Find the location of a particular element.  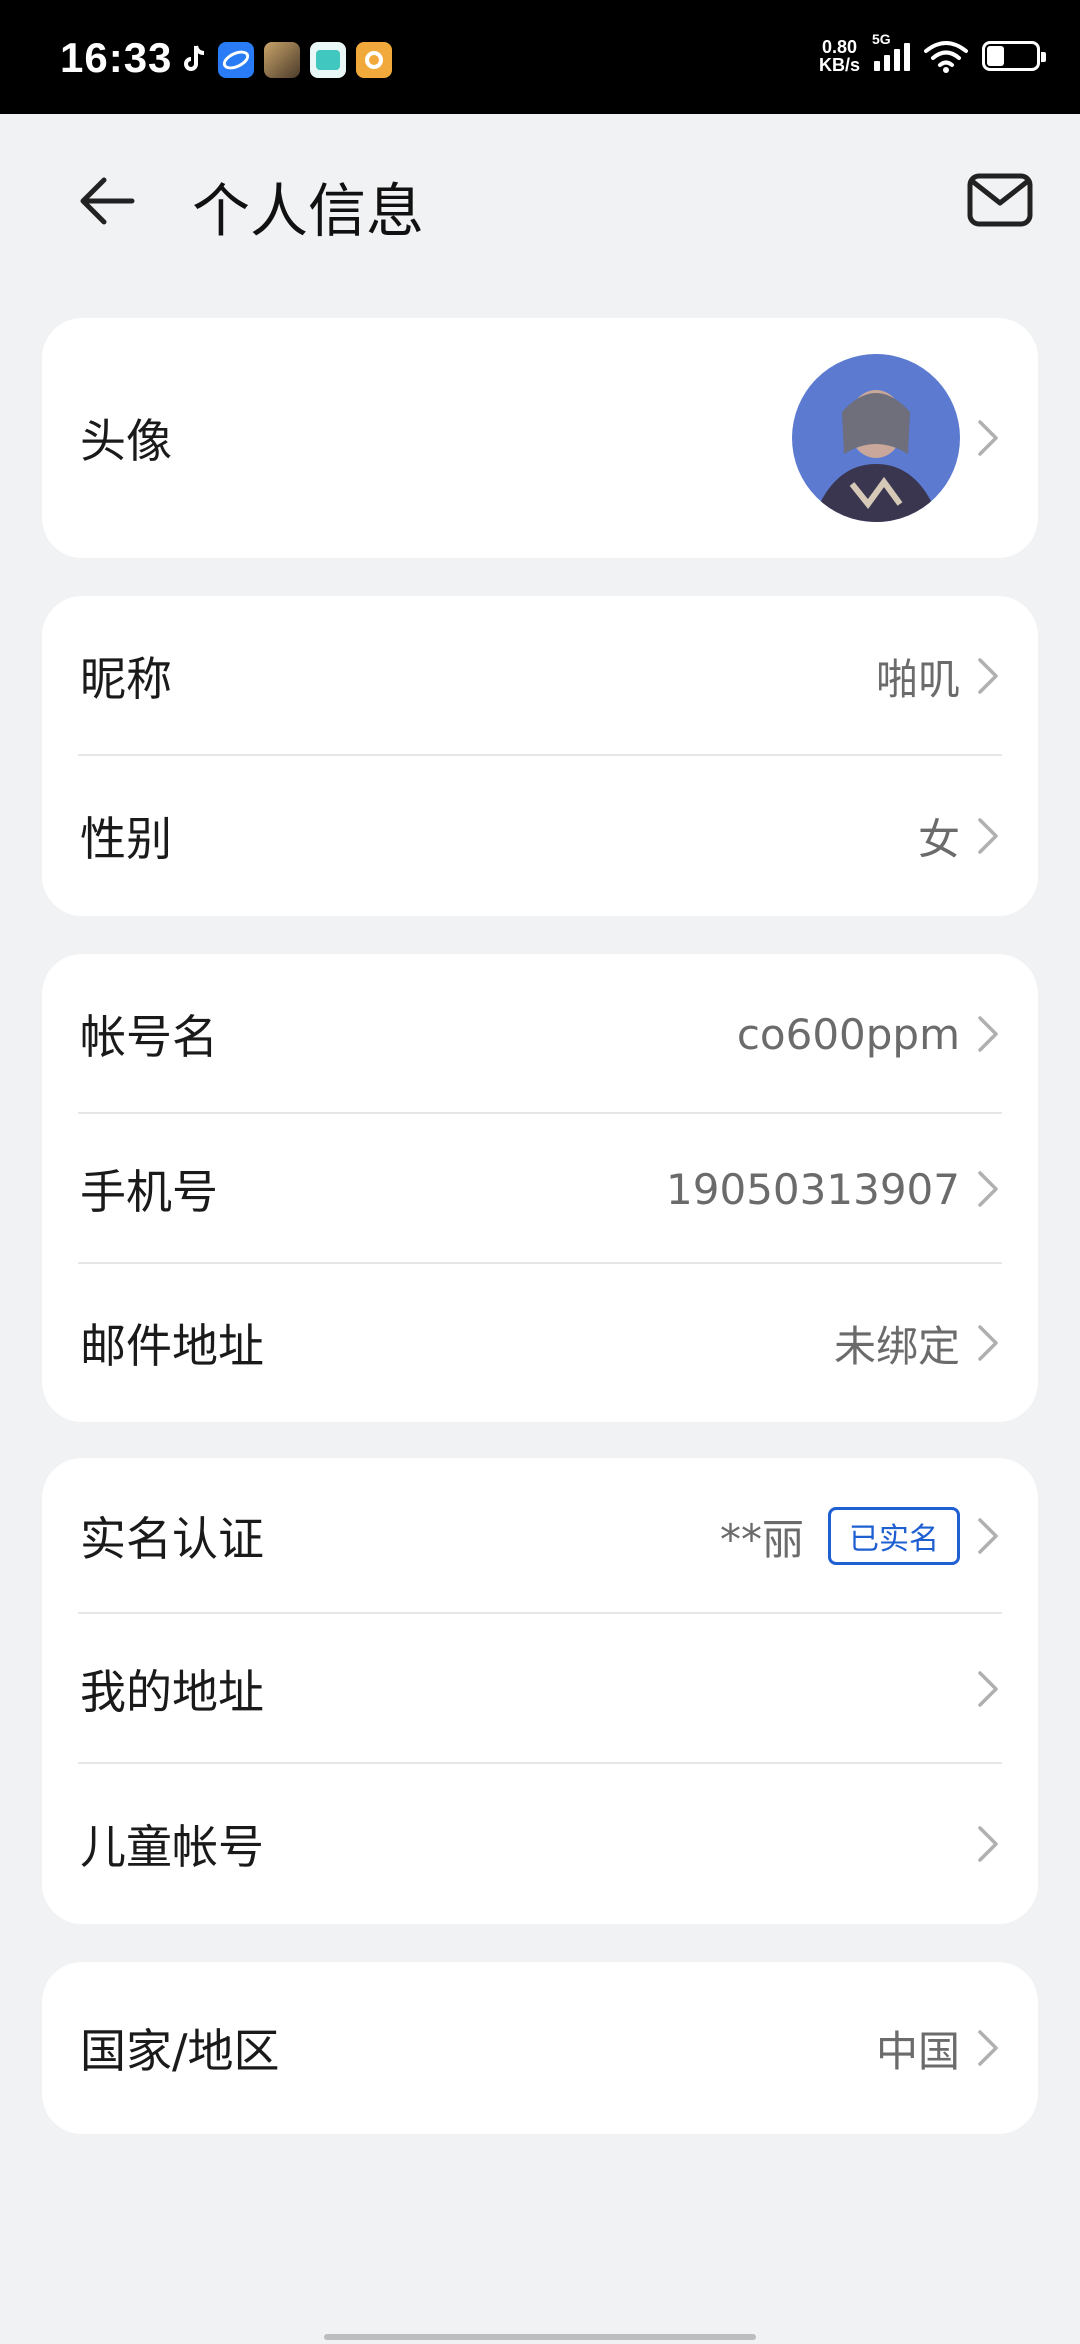

my-address-row: 我的地址 is located at coordinates (540, 1689).